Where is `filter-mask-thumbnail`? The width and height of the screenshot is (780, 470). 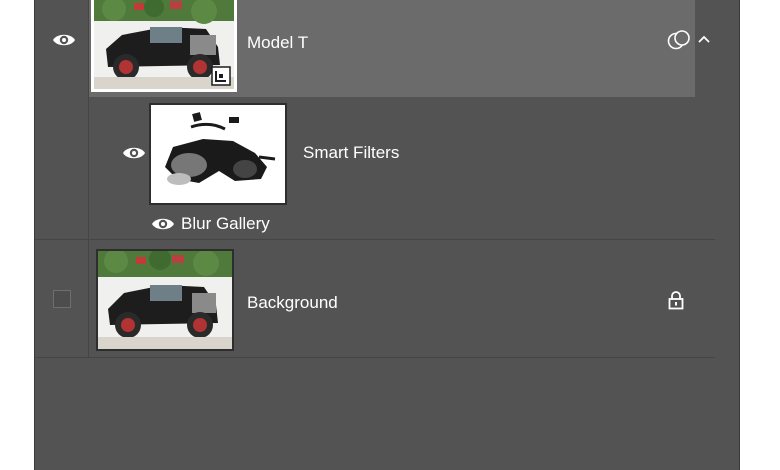
filter-mask-thumbnail is located at coordinates (218, 154).